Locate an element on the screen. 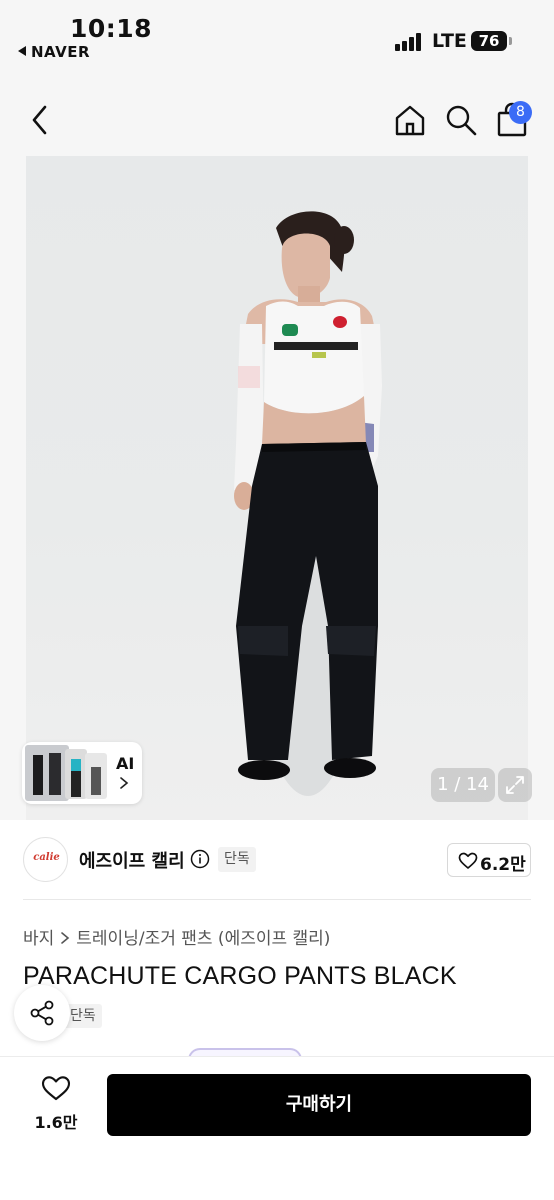  status-time: 10:18 is located at coordinates (111, 28).